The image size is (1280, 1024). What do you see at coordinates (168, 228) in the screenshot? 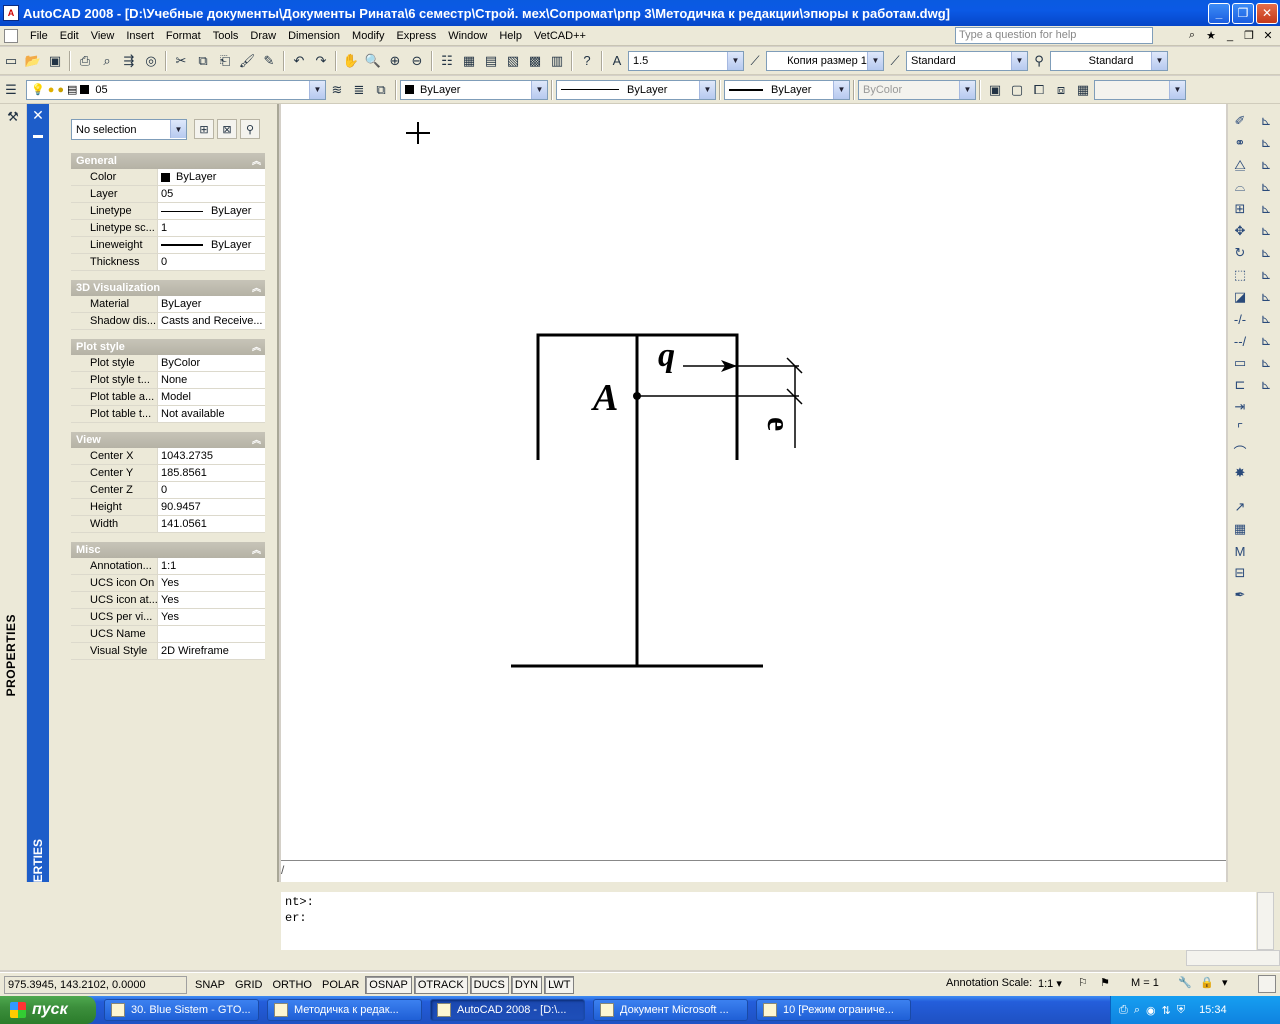
I see `prop-row-linetype-scale: Linetype sc... 1` at bounding box center [168, 228].